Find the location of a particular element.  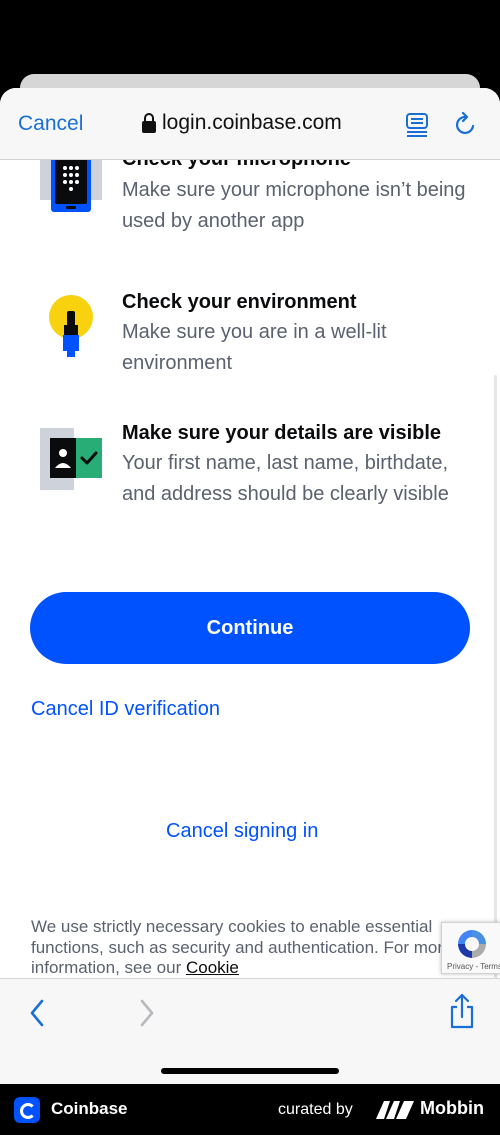

footer-app-name: Coinbase is located at coordinates (89, 1108).